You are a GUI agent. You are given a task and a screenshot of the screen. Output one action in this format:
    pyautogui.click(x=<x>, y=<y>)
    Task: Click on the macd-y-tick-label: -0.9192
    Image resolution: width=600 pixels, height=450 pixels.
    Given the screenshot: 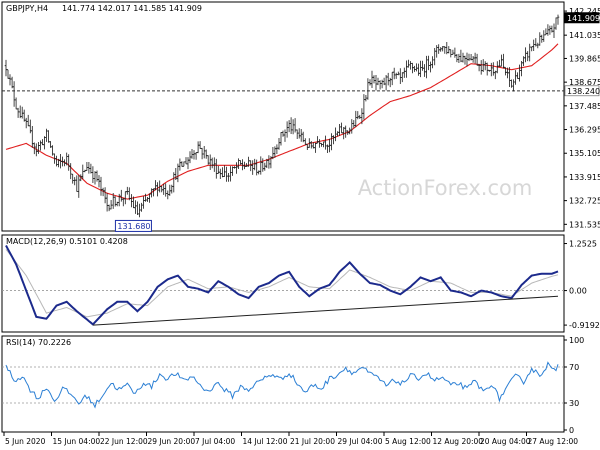 What is the action you would take?
    pyautogui.click(x=584, y=325)
    